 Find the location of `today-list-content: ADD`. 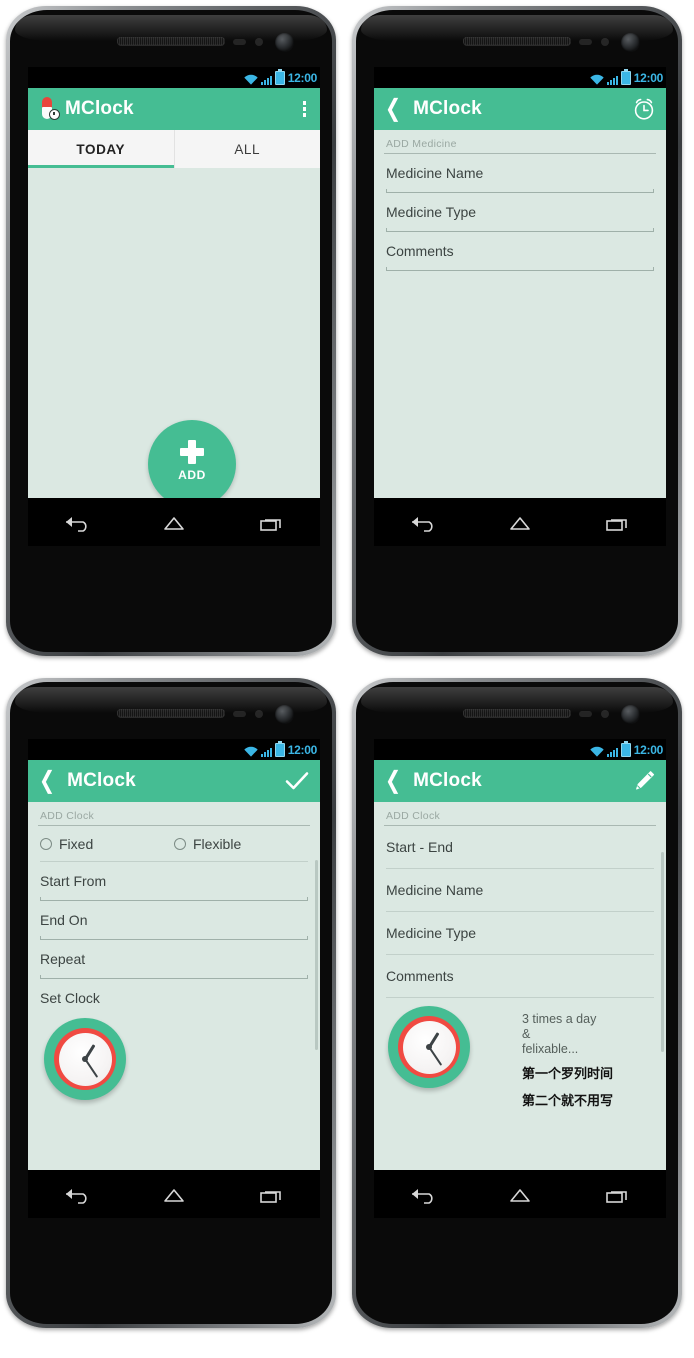

today-list-content: ADD is located at coordinates (174, 333).